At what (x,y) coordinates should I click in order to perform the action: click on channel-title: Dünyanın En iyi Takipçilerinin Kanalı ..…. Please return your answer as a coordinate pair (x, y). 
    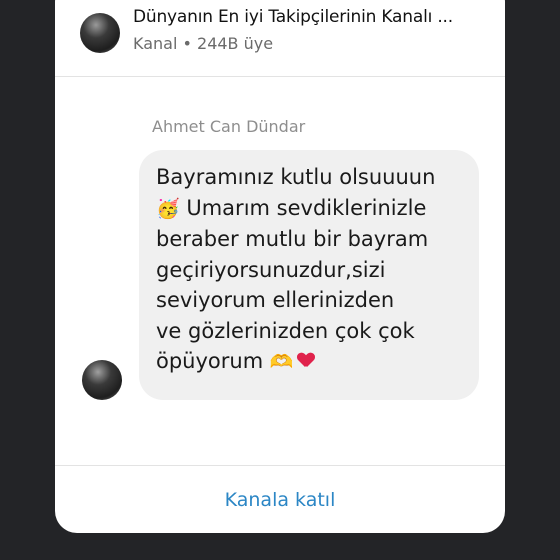
    Looking at the image, I should click on (293, 17).